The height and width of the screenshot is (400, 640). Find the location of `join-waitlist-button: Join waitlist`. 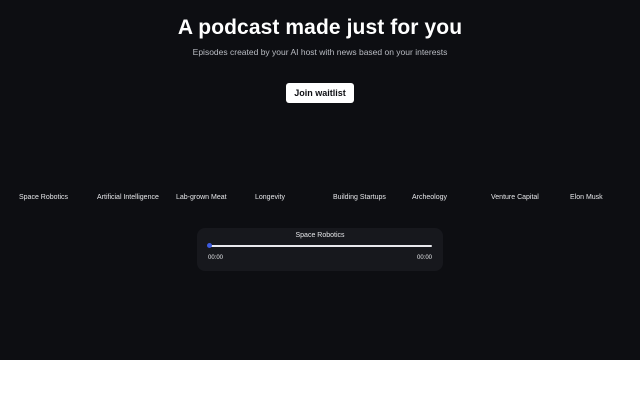

join-waitlist-button: Join waitlist is located at coordinates (320, 93).